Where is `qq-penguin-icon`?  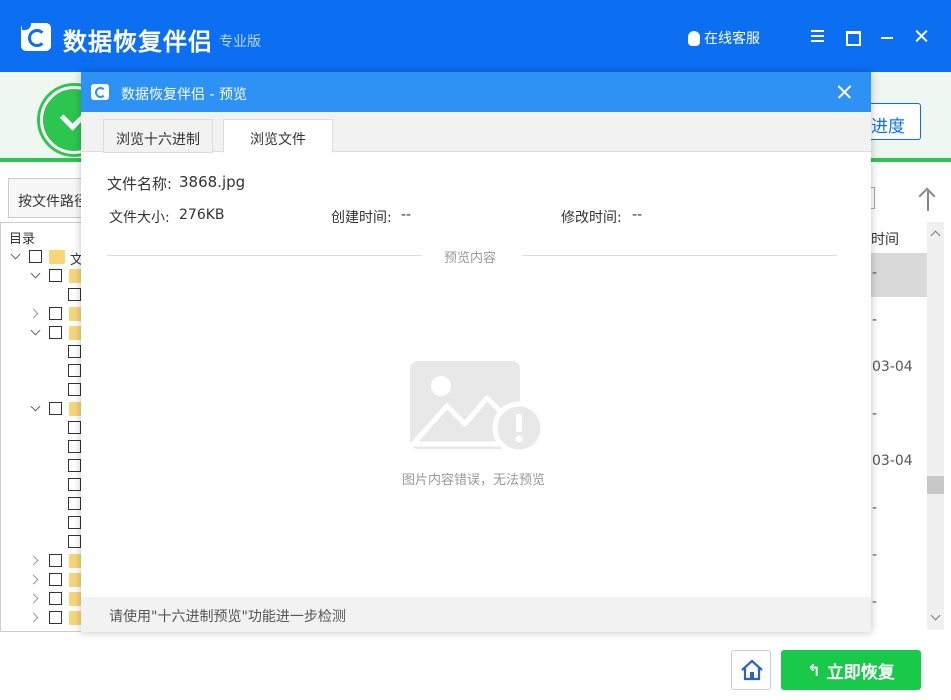 qq-penguin-icon is located at coordinates (694, 38).